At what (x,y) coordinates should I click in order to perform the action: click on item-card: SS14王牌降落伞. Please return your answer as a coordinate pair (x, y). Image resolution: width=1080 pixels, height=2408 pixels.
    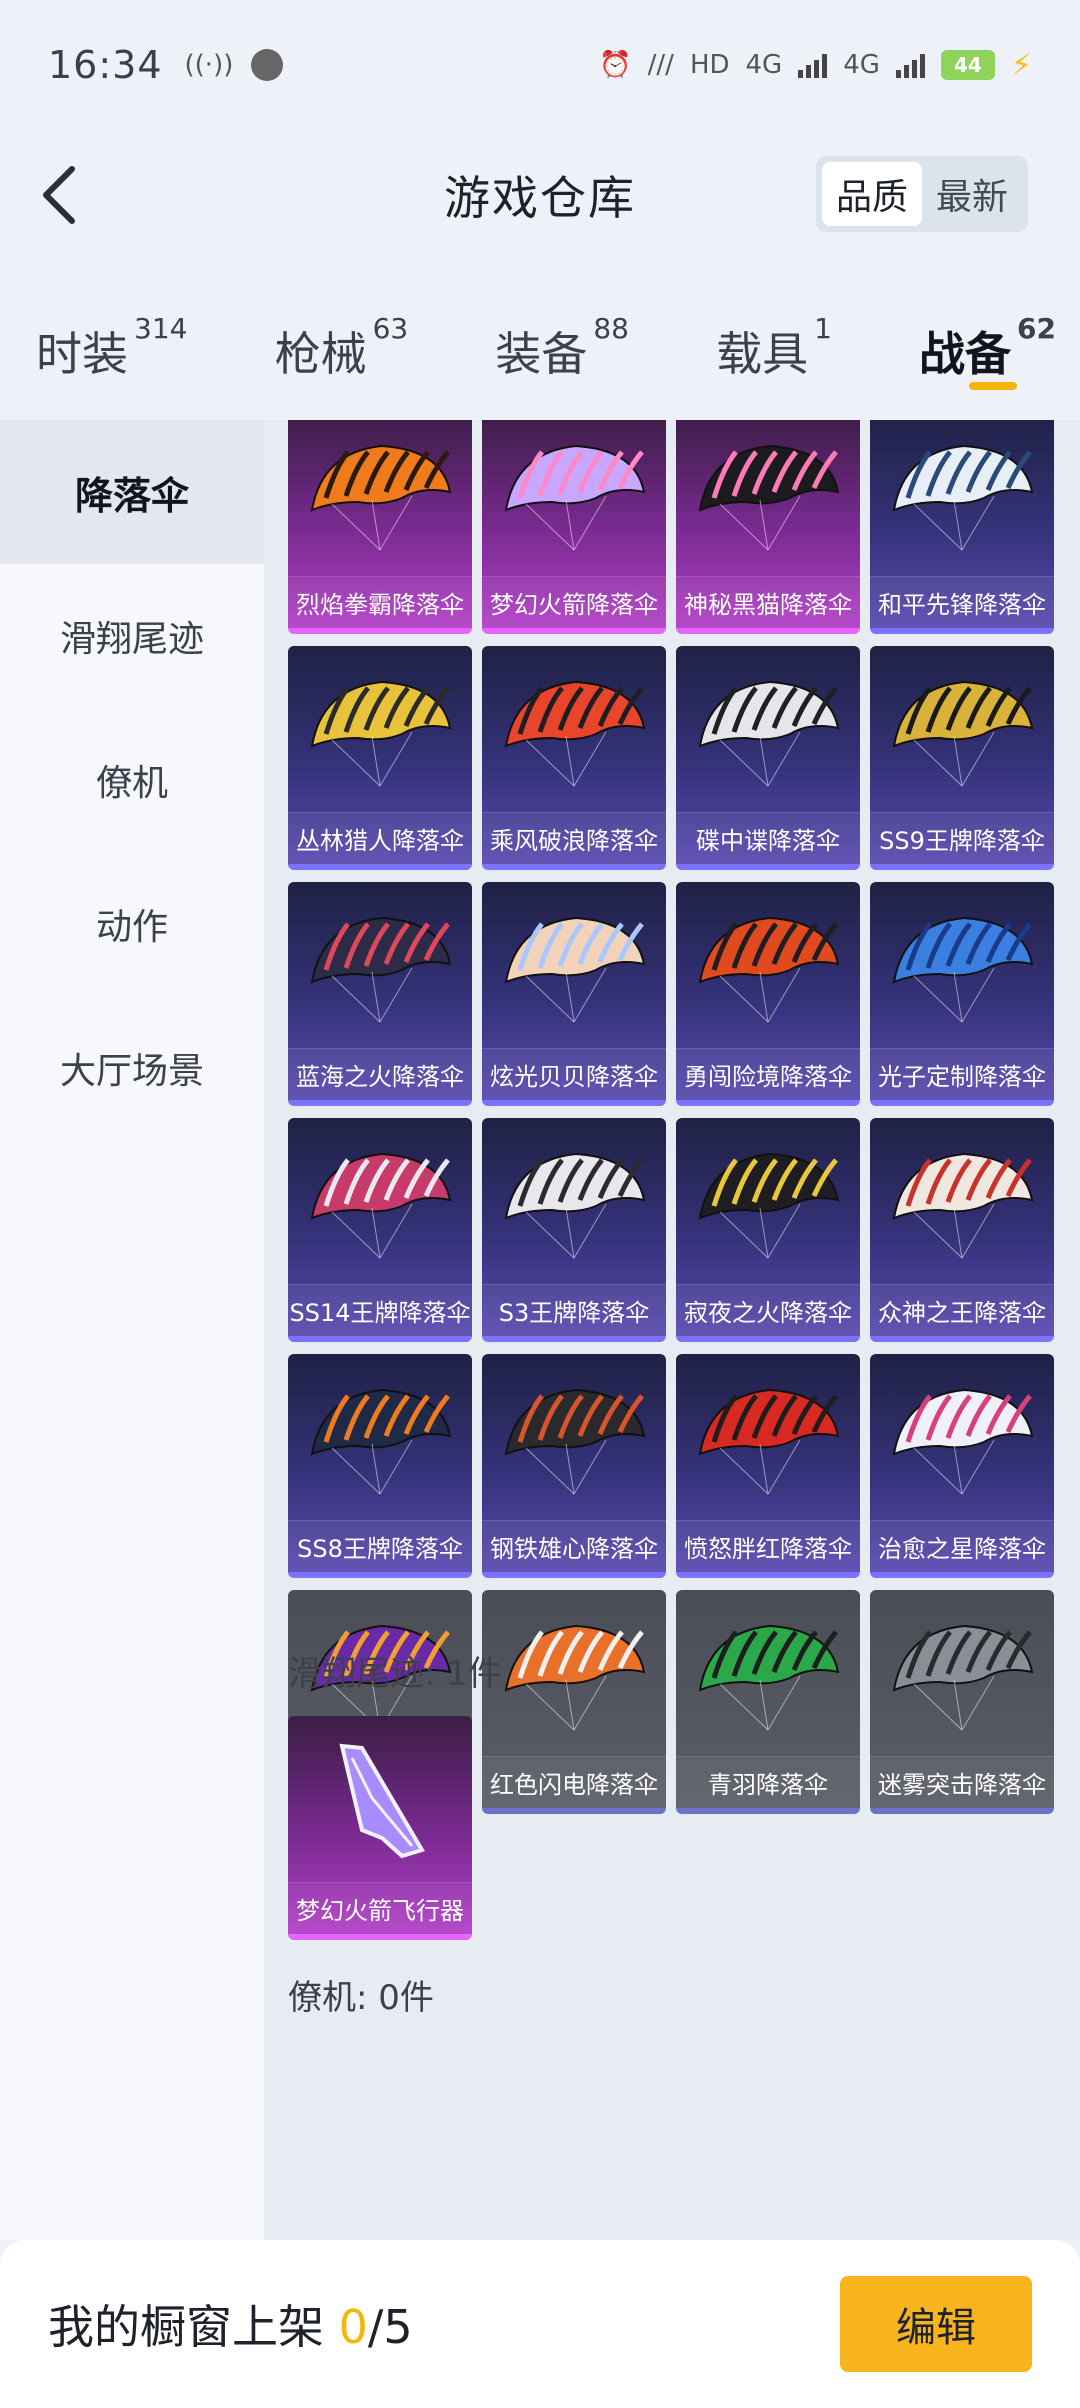
    Looking at the image, I should click on (380, 1230).